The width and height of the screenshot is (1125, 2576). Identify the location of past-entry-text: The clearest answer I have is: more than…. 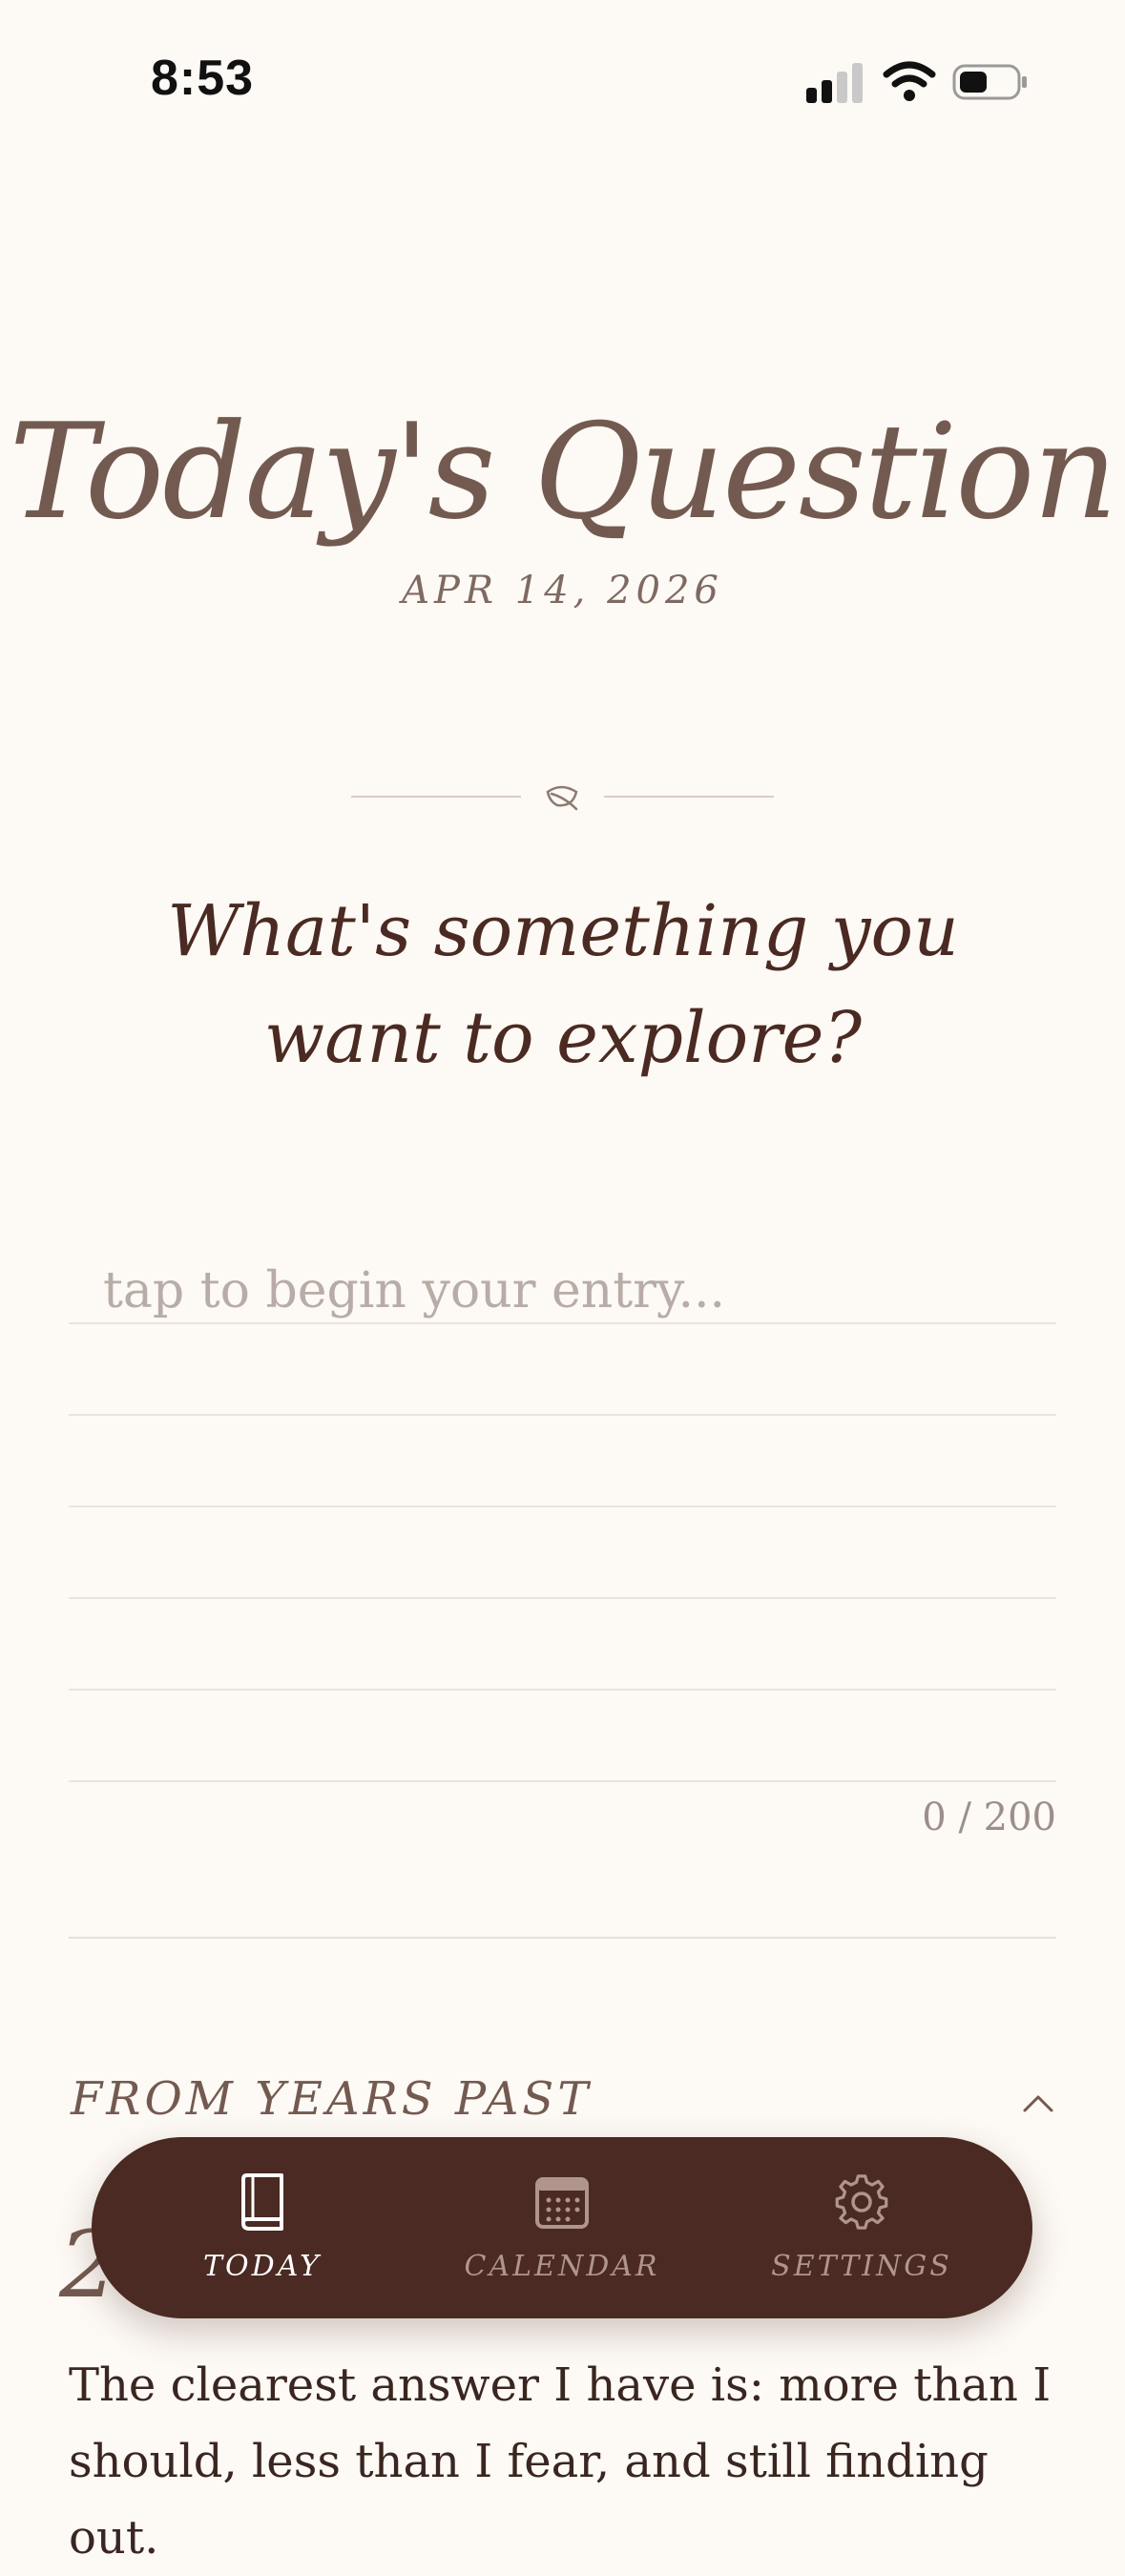
(560, 2461).